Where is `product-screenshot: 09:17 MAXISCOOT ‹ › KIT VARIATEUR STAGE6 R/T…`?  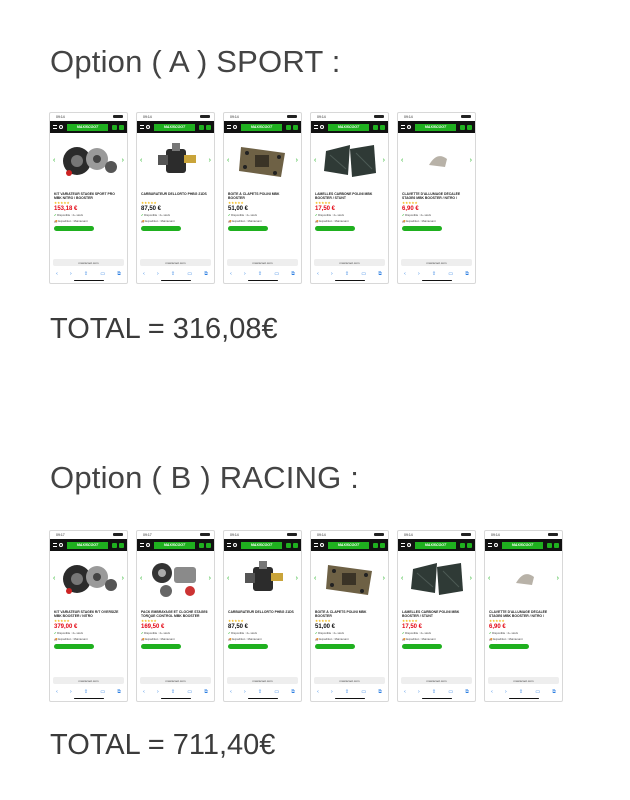
product-screenshot: 09:17 MAXISCOOT ‹ › KIT VARIATEUR STAGE6 R/T… is located at coordinates (88, 616).